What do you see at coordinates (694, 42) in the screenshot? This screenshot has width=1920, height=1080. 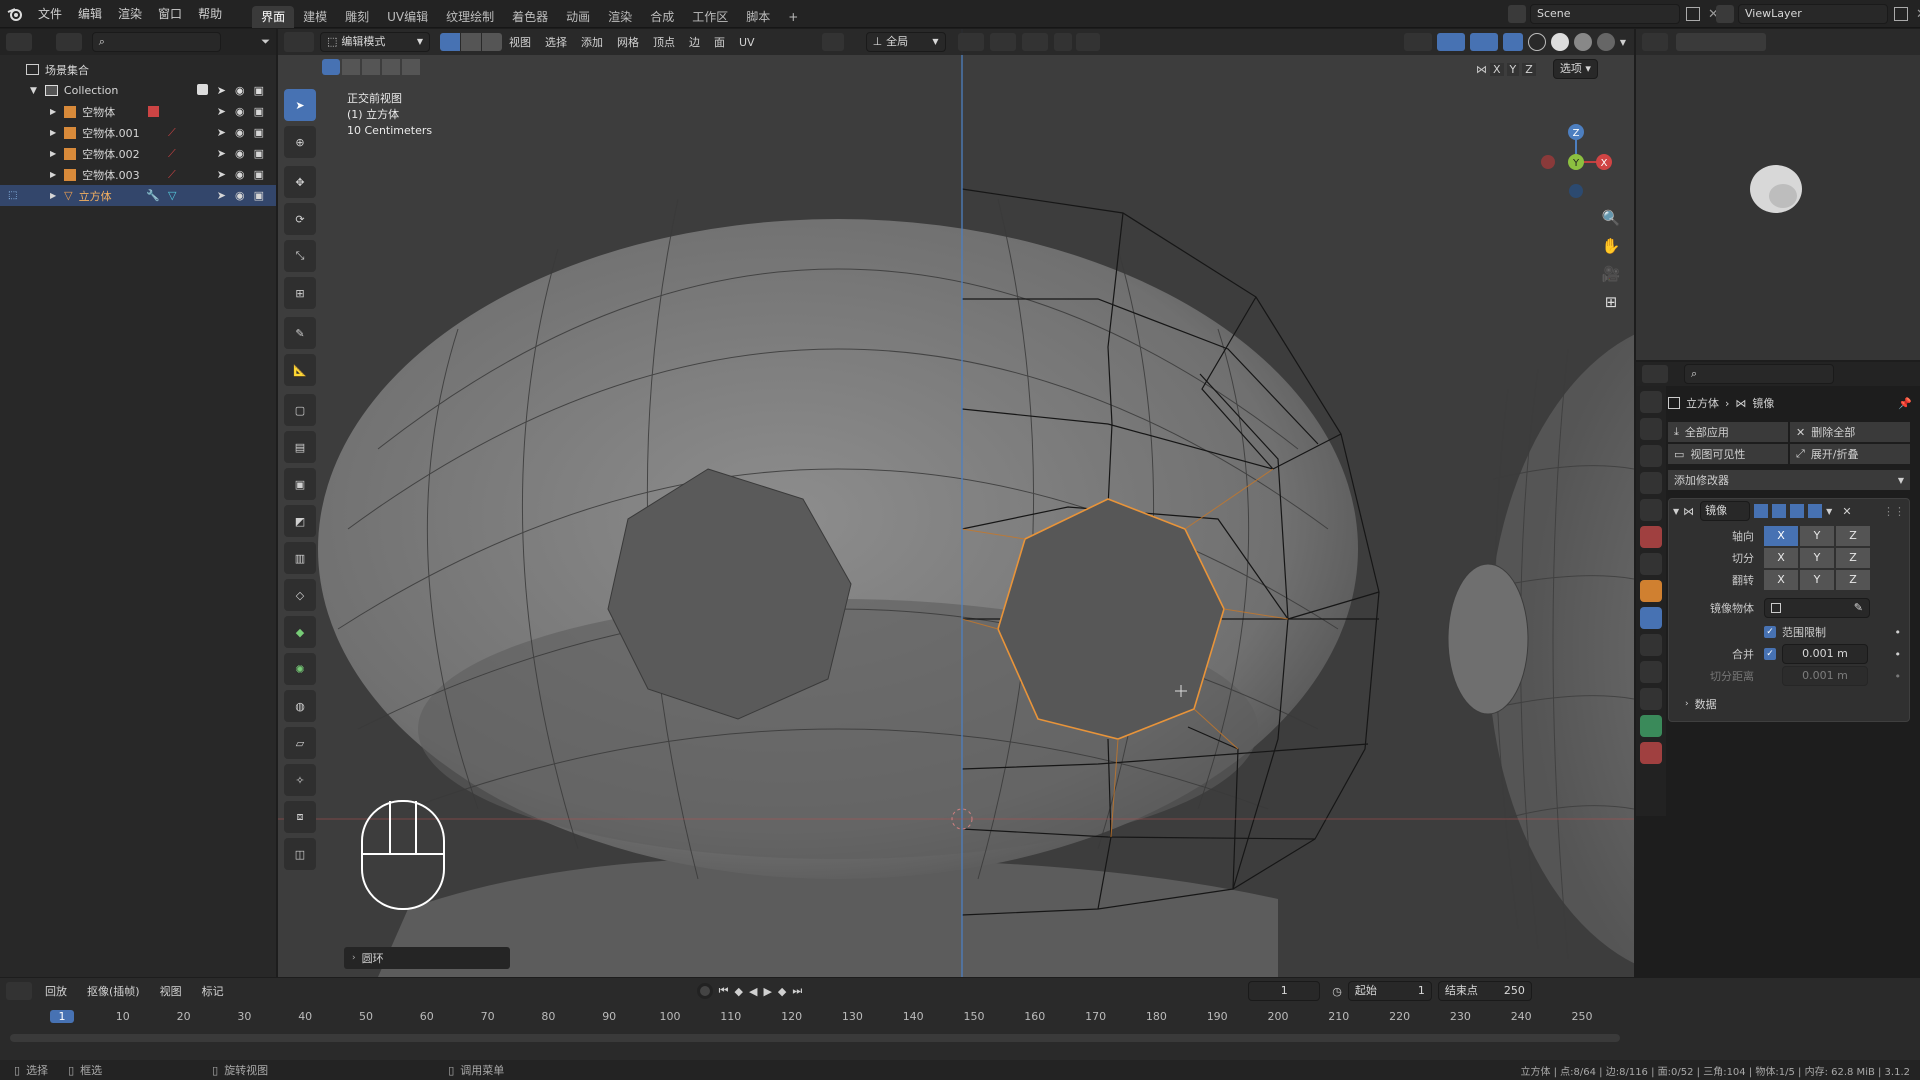 I see `menu-edge: 边` at bounding box center [694, 42].